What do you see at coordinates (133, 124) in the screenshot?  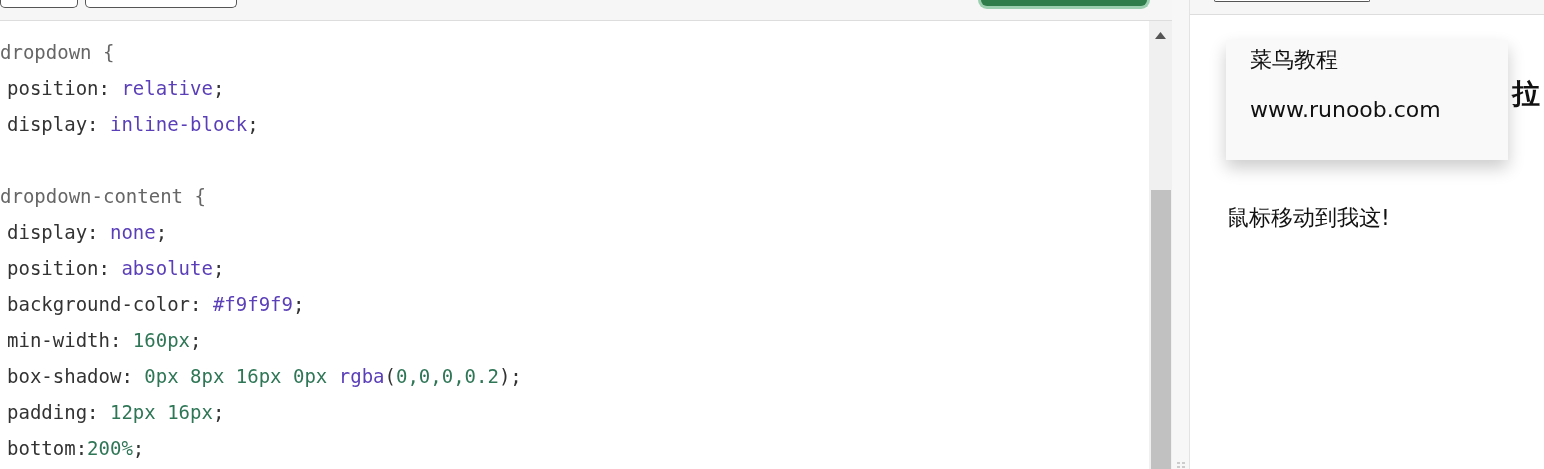 I see `code-line: display: inline-block;` at bounding box center [133, 124].